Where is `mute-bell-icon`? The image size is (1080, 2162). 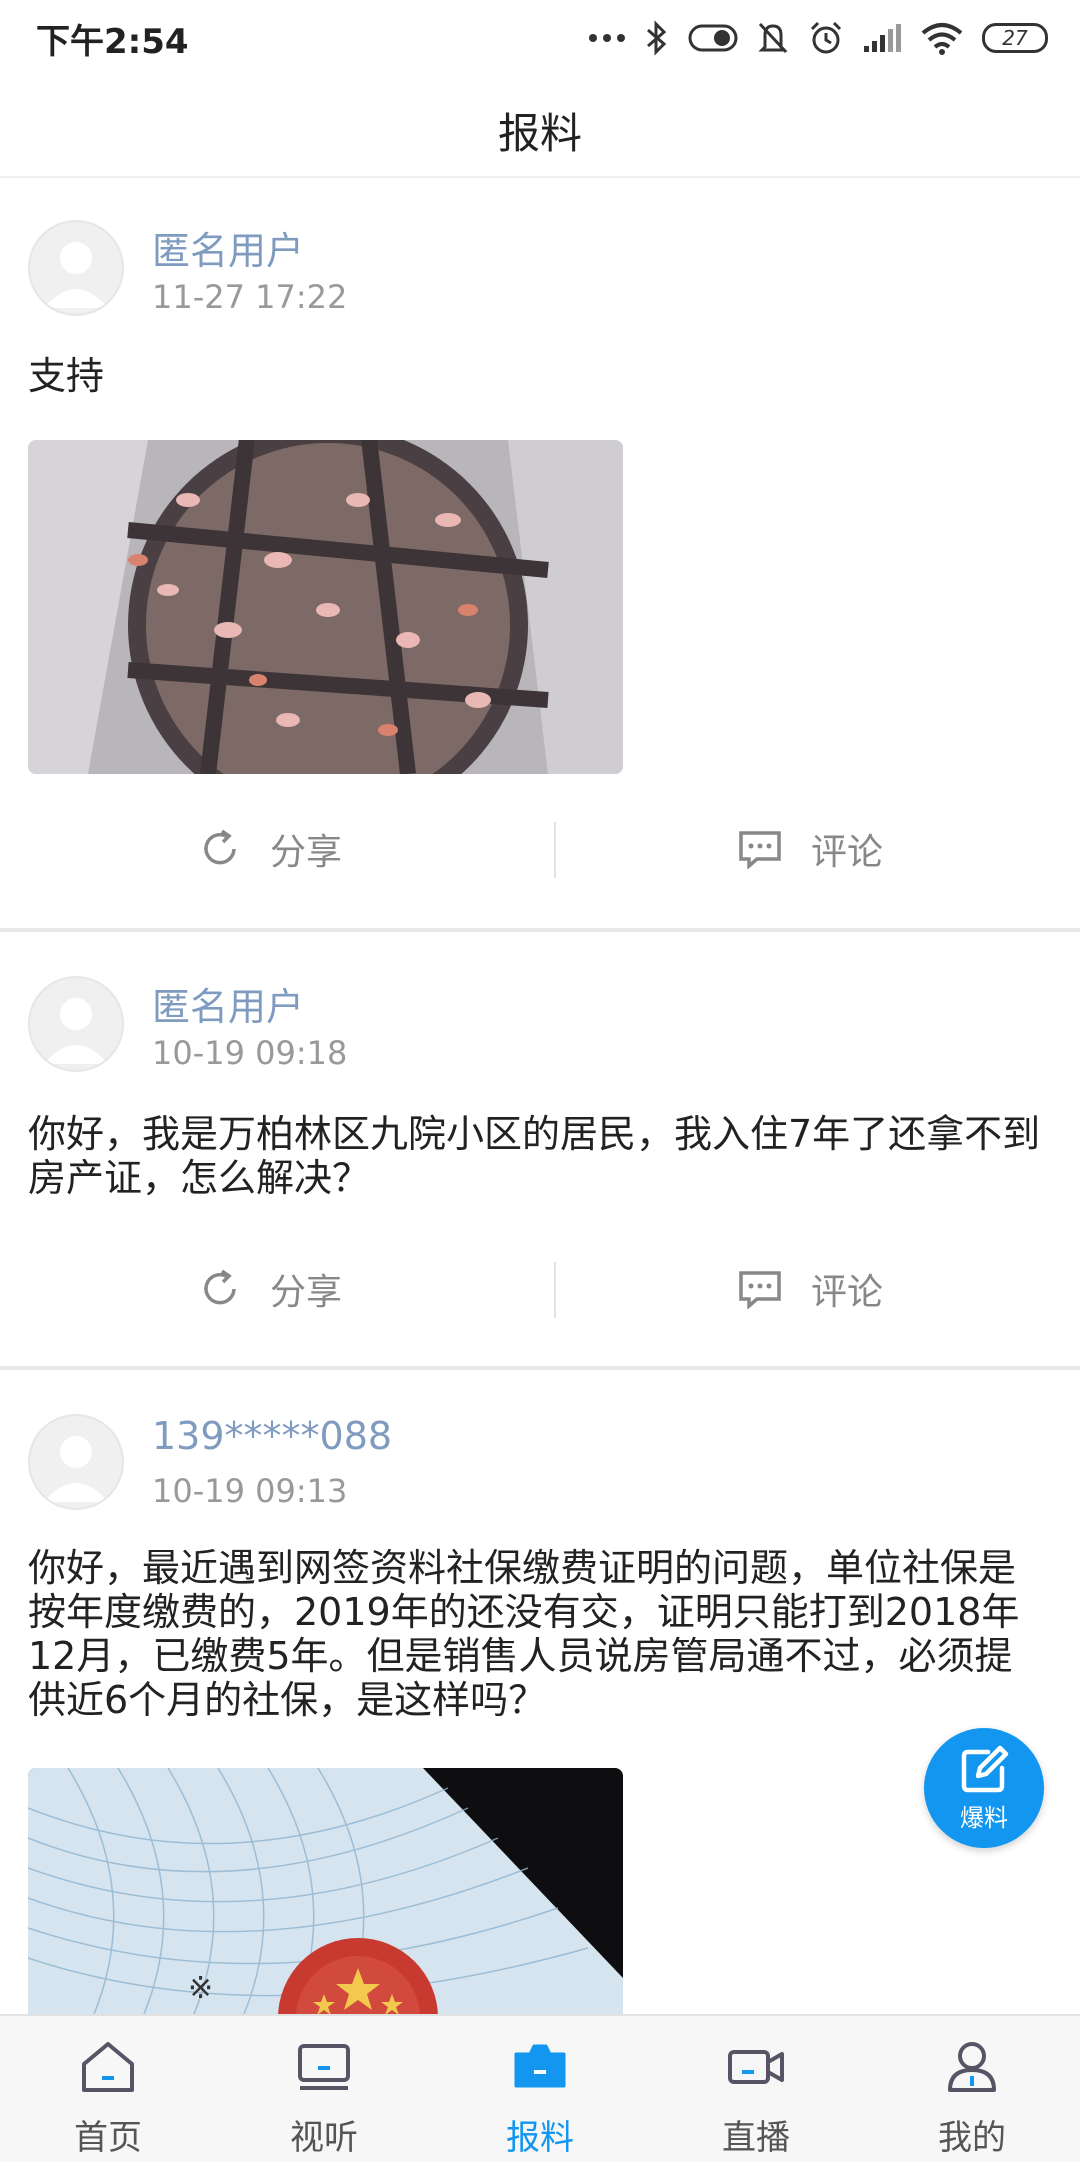
mute-bell-icon is located at coordinates (773, 38).